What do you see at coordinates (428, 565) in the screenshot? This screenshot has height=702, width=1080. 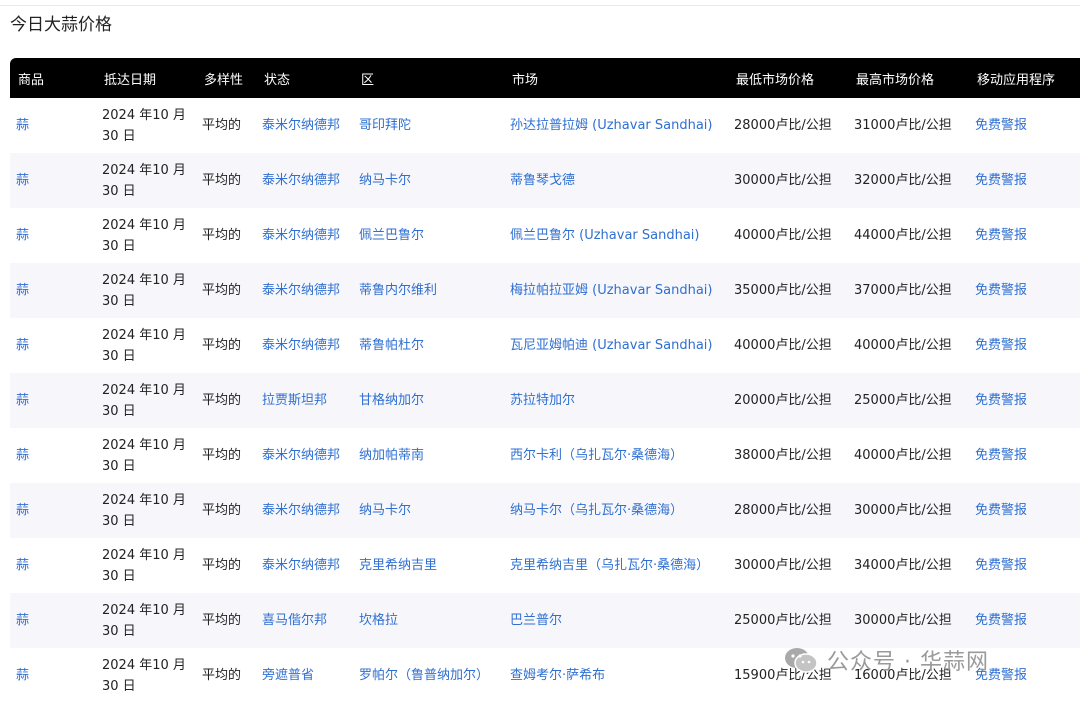 I see `district-link: 克里希纳吉里` at bounding box center [428, 565].